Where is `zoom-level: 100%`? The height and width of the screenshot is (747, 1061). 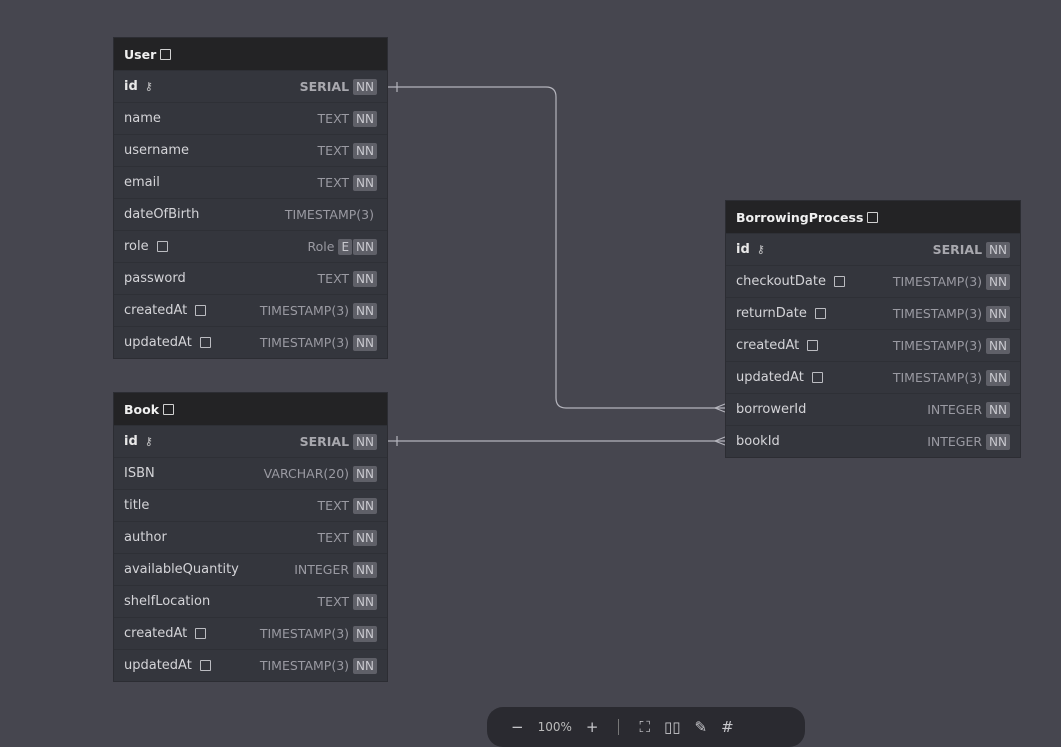
zoom-level: 100% is located at coordinates (554, 727).